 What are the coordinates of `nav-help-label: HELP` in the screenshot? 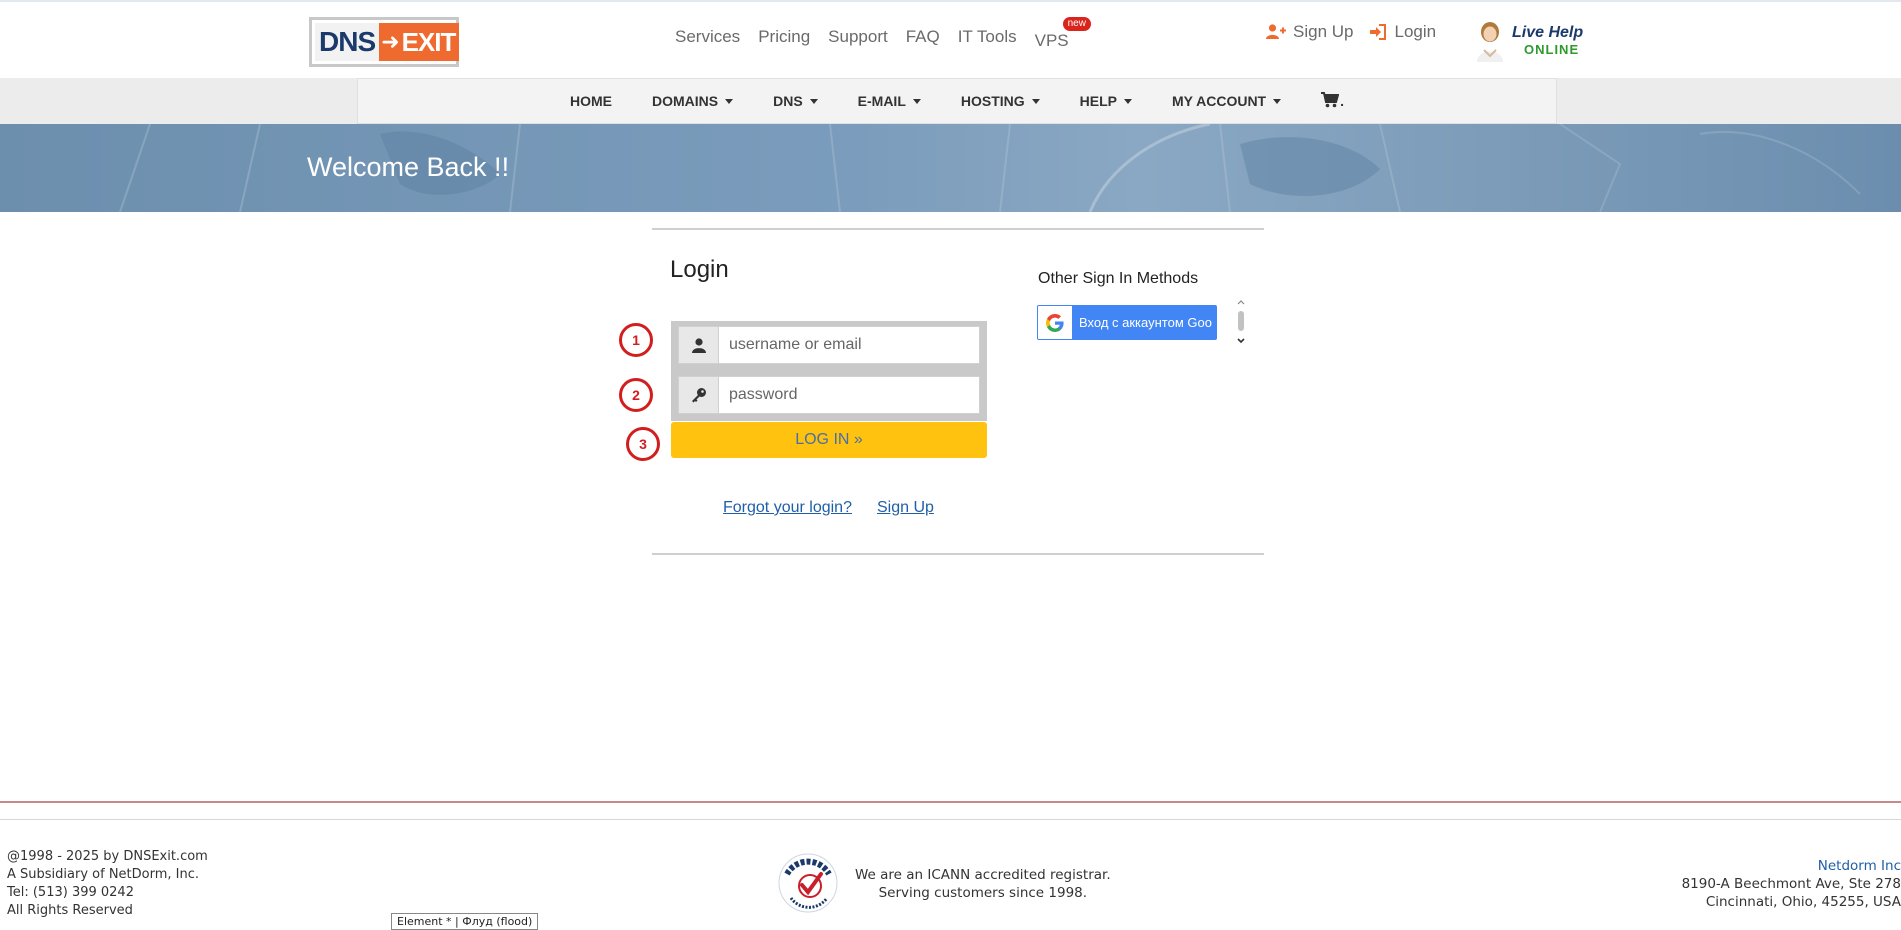 It's located at (1098, 101).